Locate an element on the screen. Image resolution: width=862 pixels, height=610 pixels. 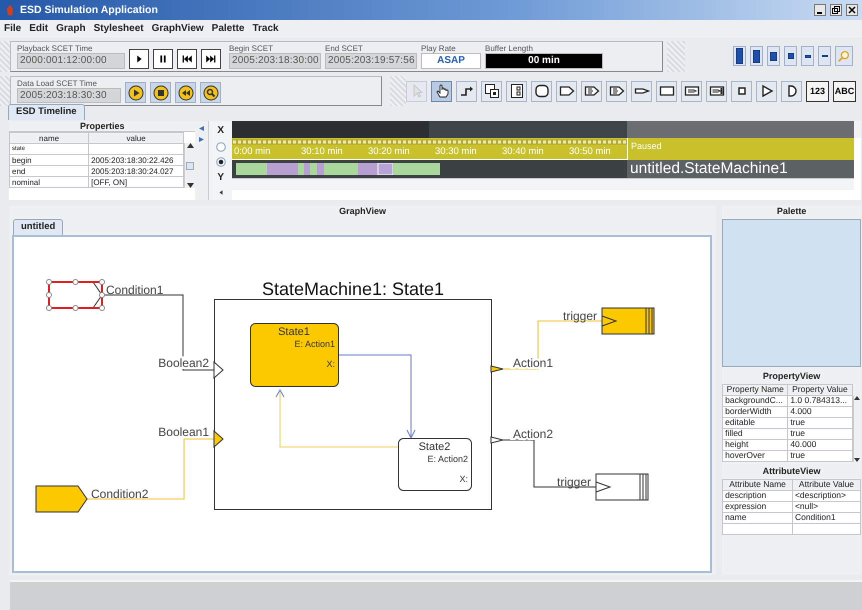
menu-item: Edit is located at coordinates (38, 28).